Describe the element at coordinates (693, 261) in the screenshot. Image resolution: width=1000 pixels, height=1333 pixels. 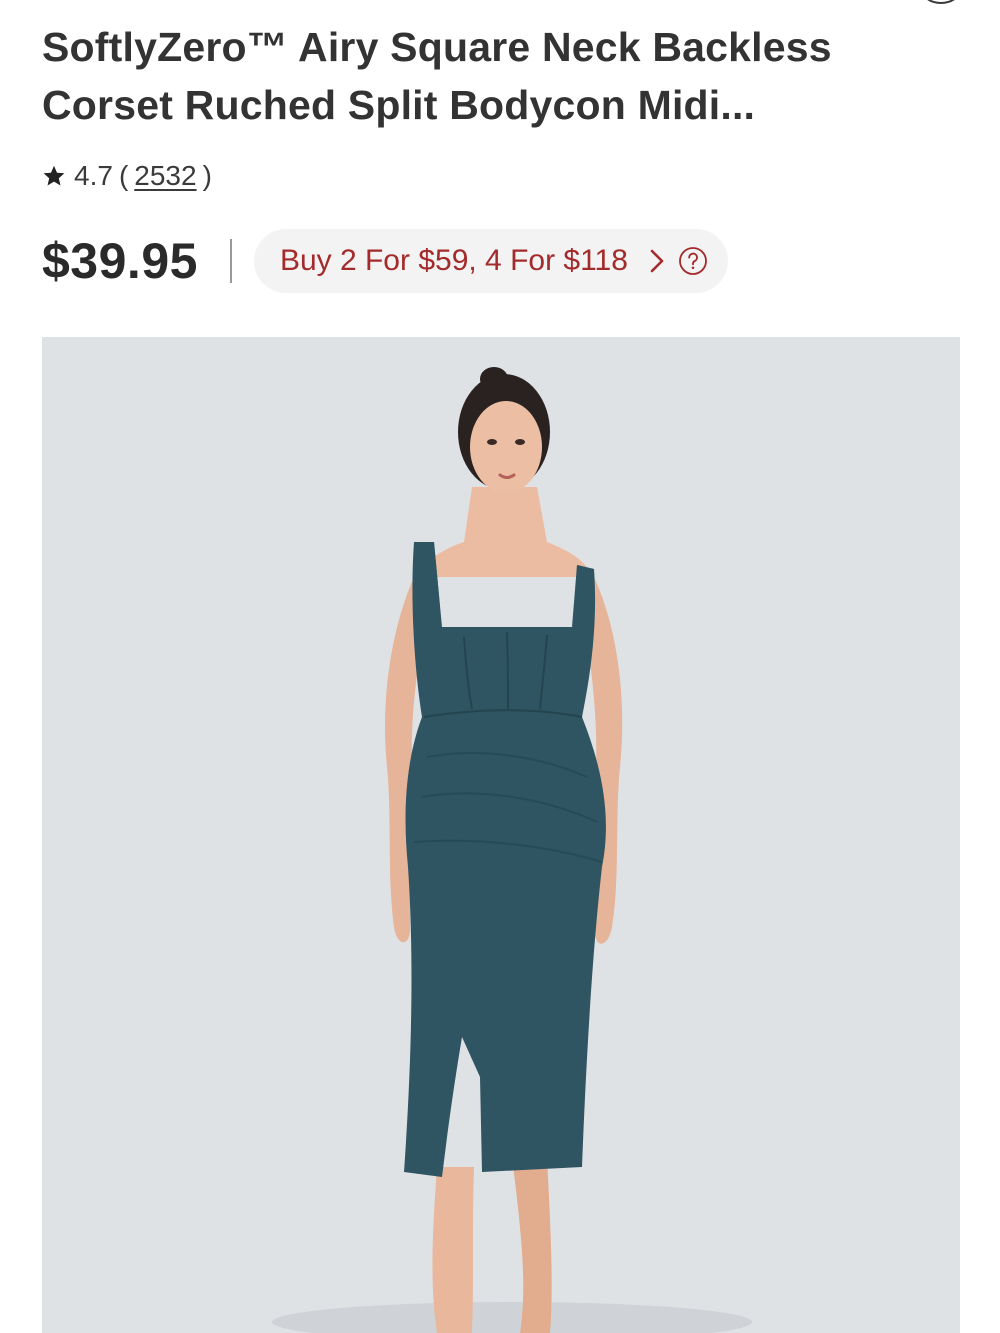
I see `question-circle-icon` at that location.